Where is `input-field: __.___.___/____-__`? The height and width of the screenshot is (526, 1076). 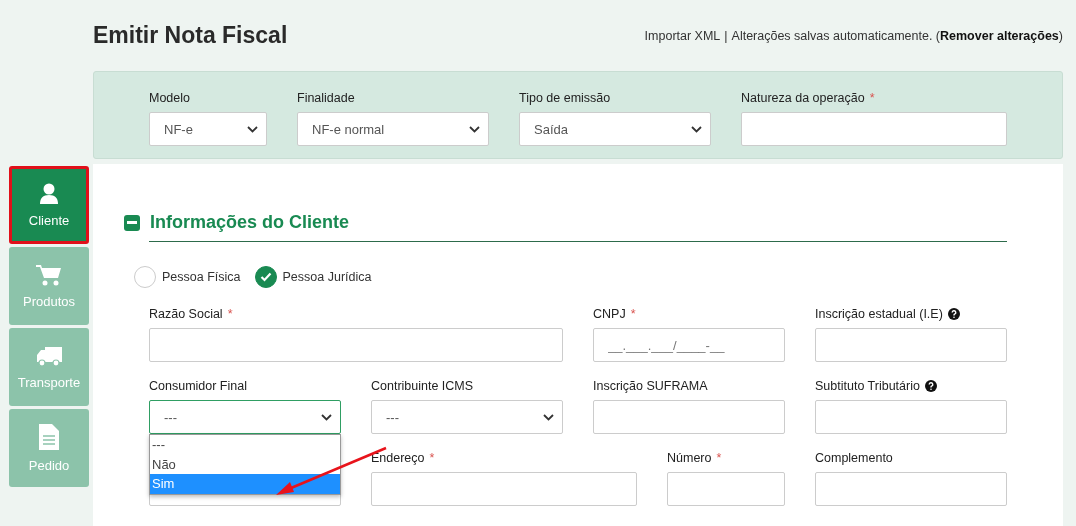 input-field: __.___.___/____-__ is located at coordinates (689, 345).